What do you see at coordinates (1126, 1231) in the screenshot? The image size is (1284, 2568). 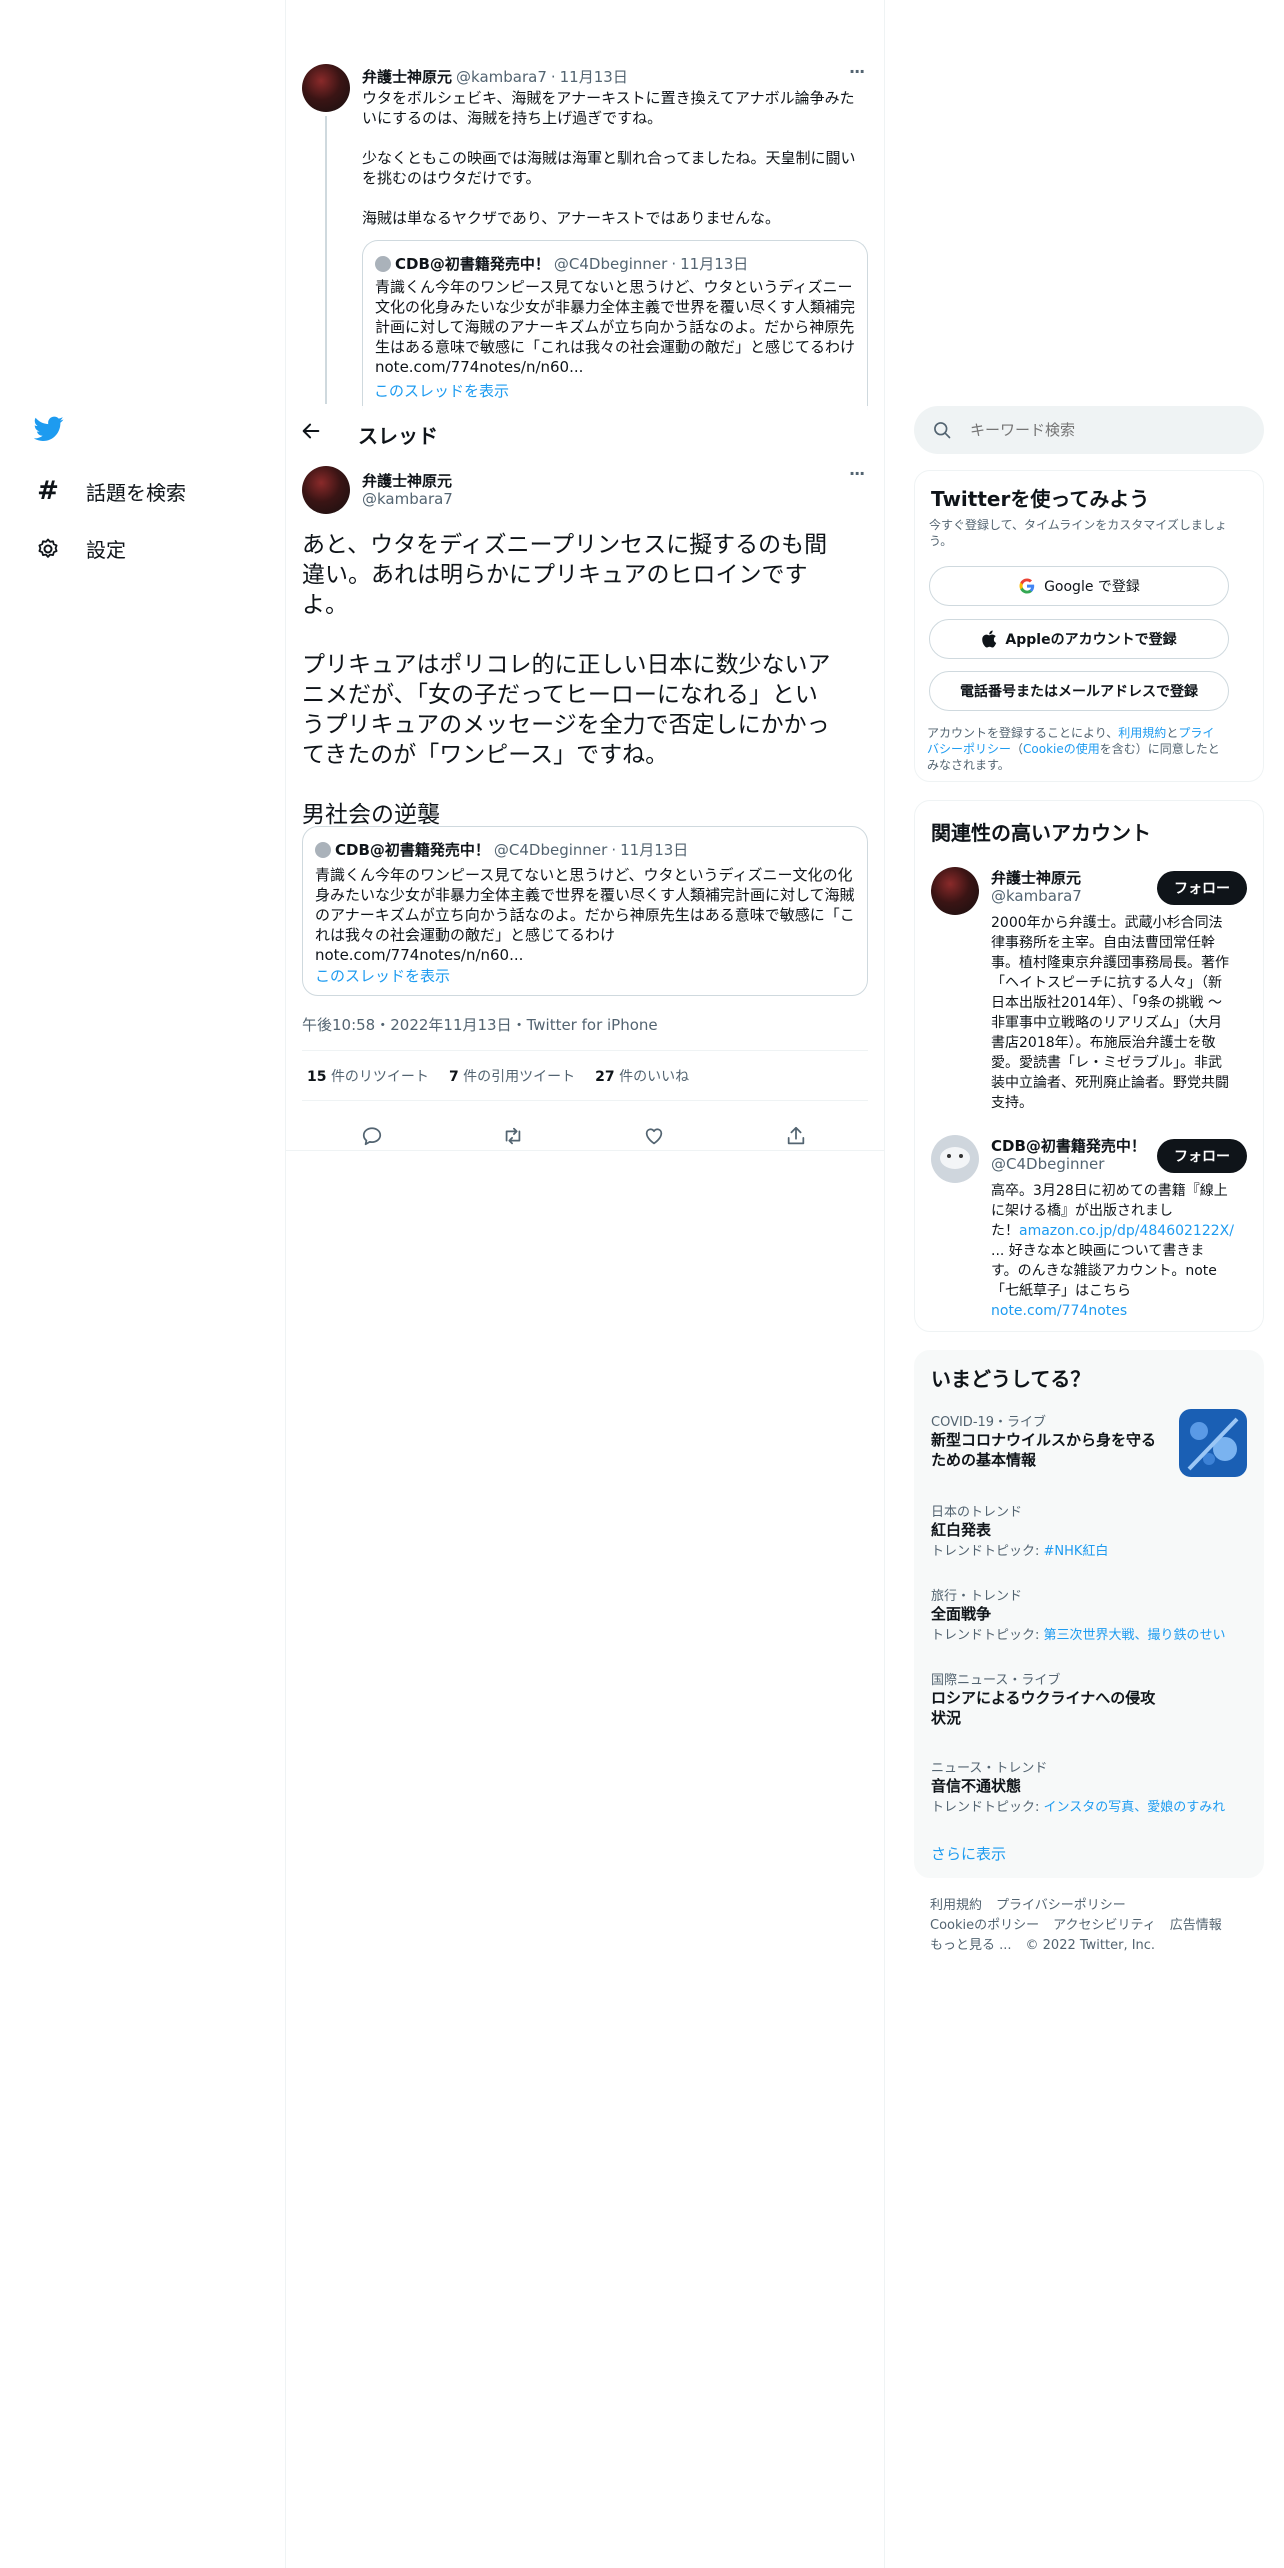 I see `bio-link: amazon.co.jp/dp/484602122X/` at bounding box center [1126, 1231].